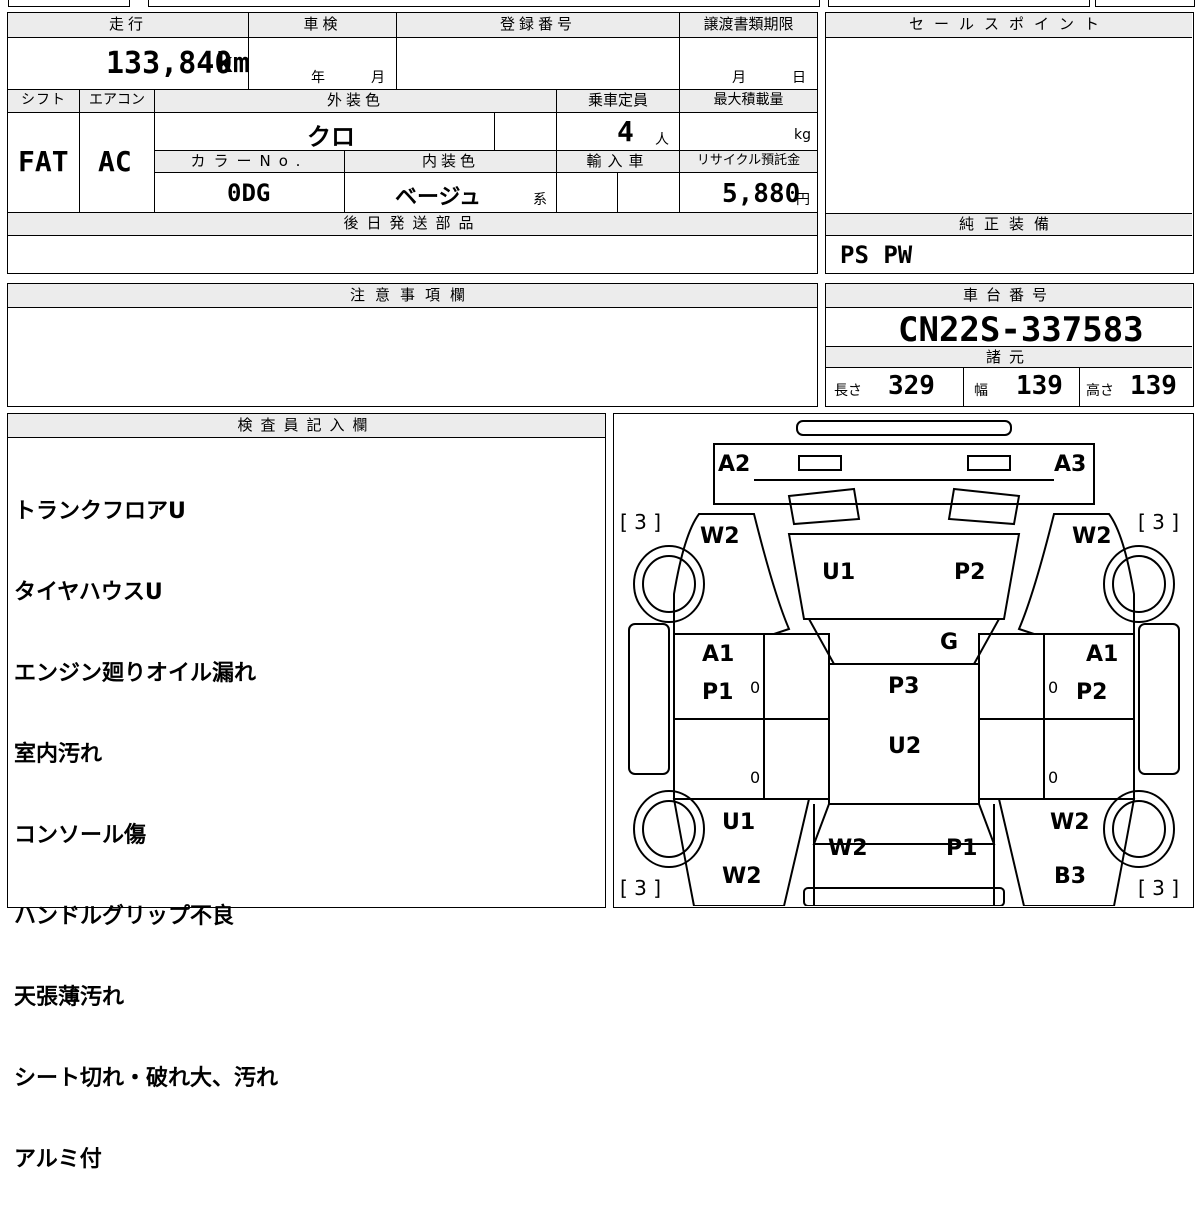 This screenshot has height=1227, width=1200. What do you see at coordinates (1021, 330) in the screenshot?
I see `chassis-number: CN22S-337583` at bounding box center [1021, 330].